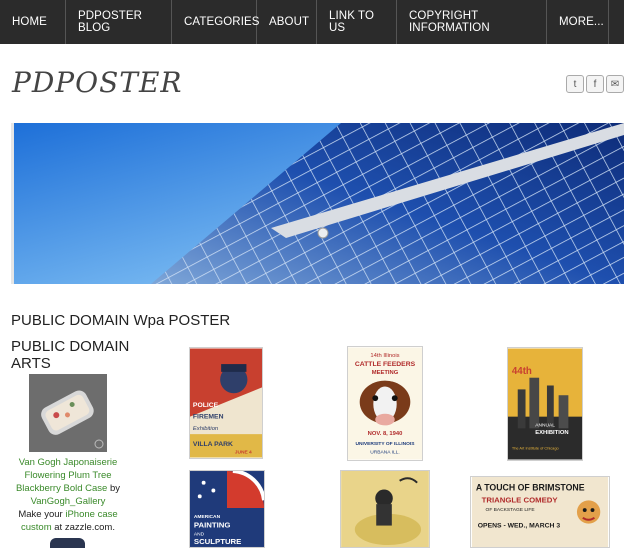 The height and width of the screenshot is (548, 624). I want to click on sidebar-title: PUBLIC DOMAIN ARTS, so click(70, 355).